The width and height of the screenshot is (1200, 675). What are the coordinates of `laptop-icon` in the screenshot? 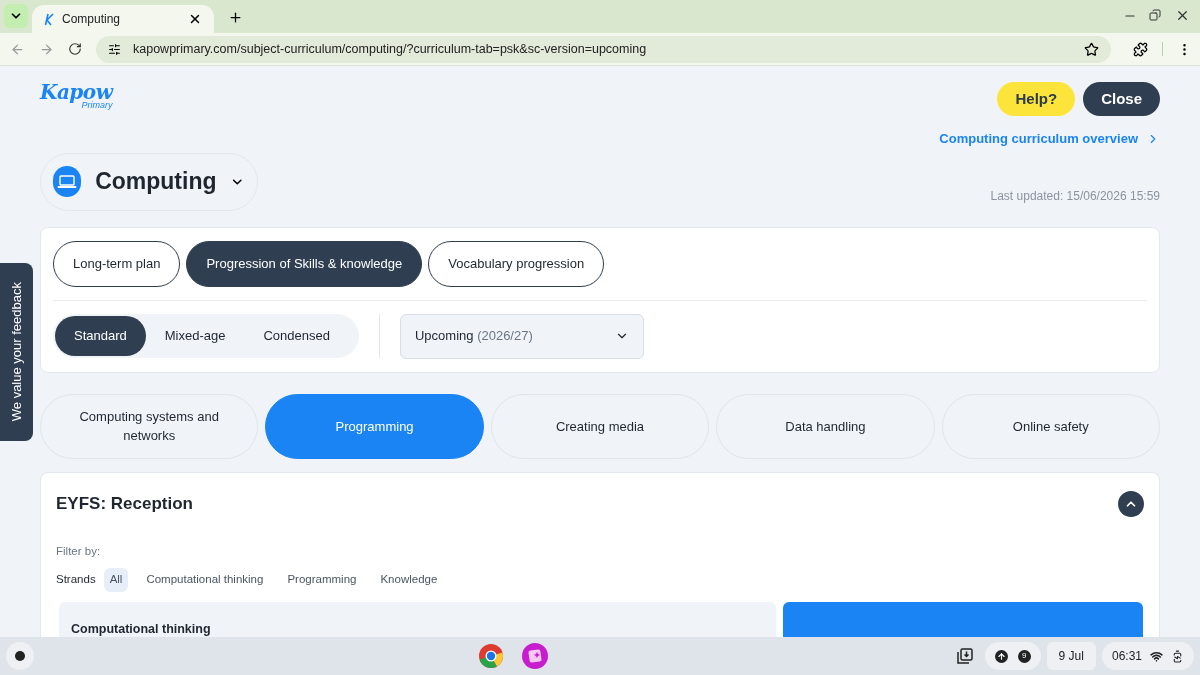 It's located at (67, 181).